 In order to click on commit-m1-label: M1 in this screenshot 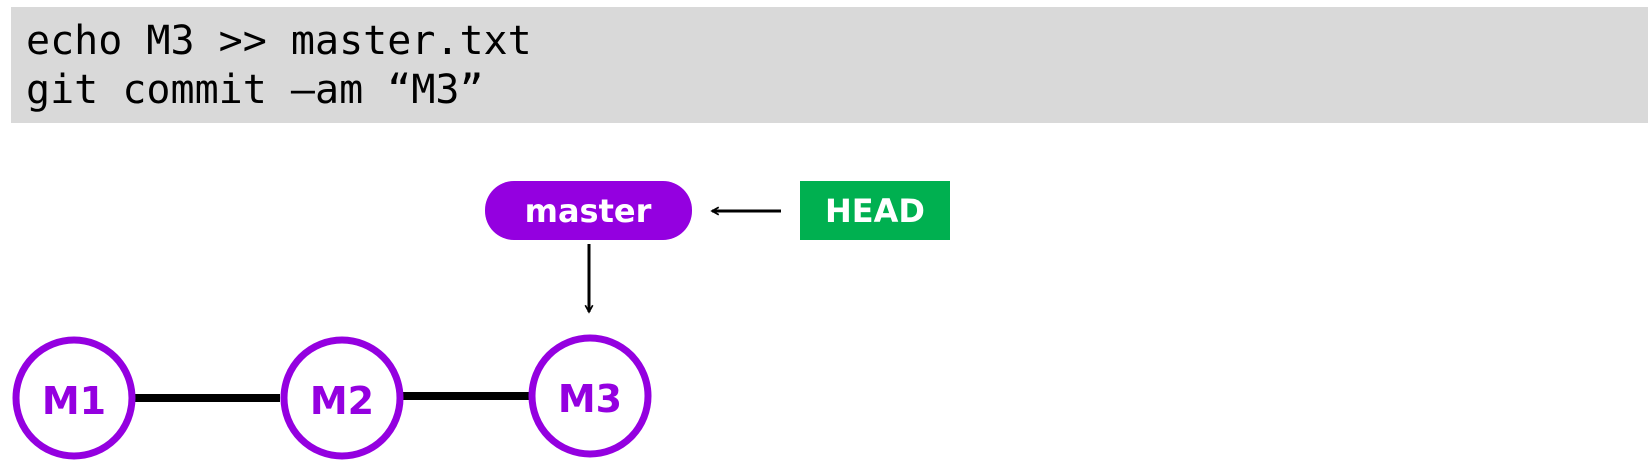, I will do `click(74, 401)`.